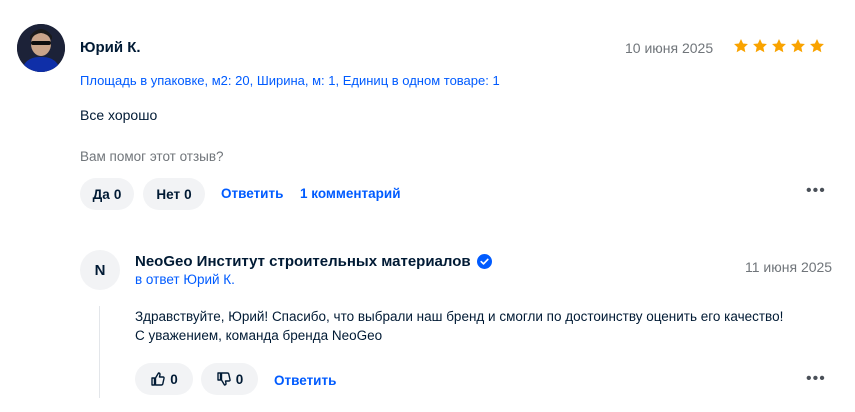  What do you see at coordinates (669, 48) in the screenshot?
I see `review-date: 10 июня 2025` at bounding box center [669, 48].